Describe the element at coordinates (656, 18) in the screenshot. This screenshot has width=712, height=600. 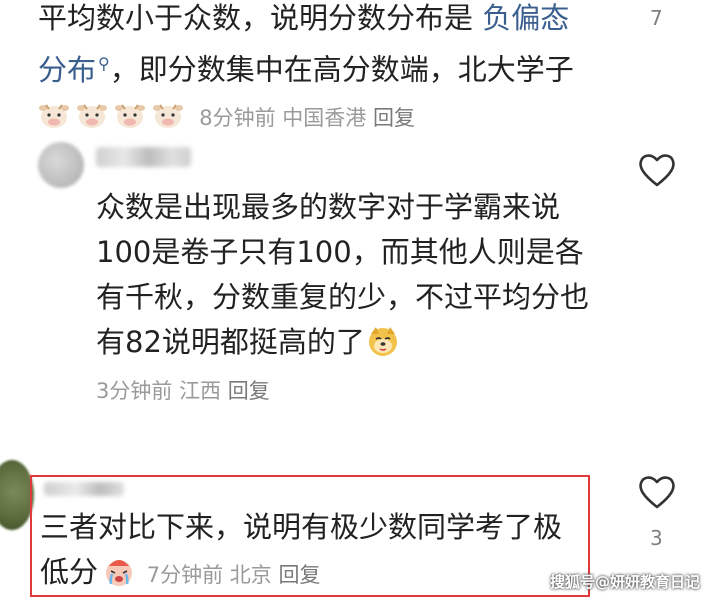
I see `like-count: 7` at that location.